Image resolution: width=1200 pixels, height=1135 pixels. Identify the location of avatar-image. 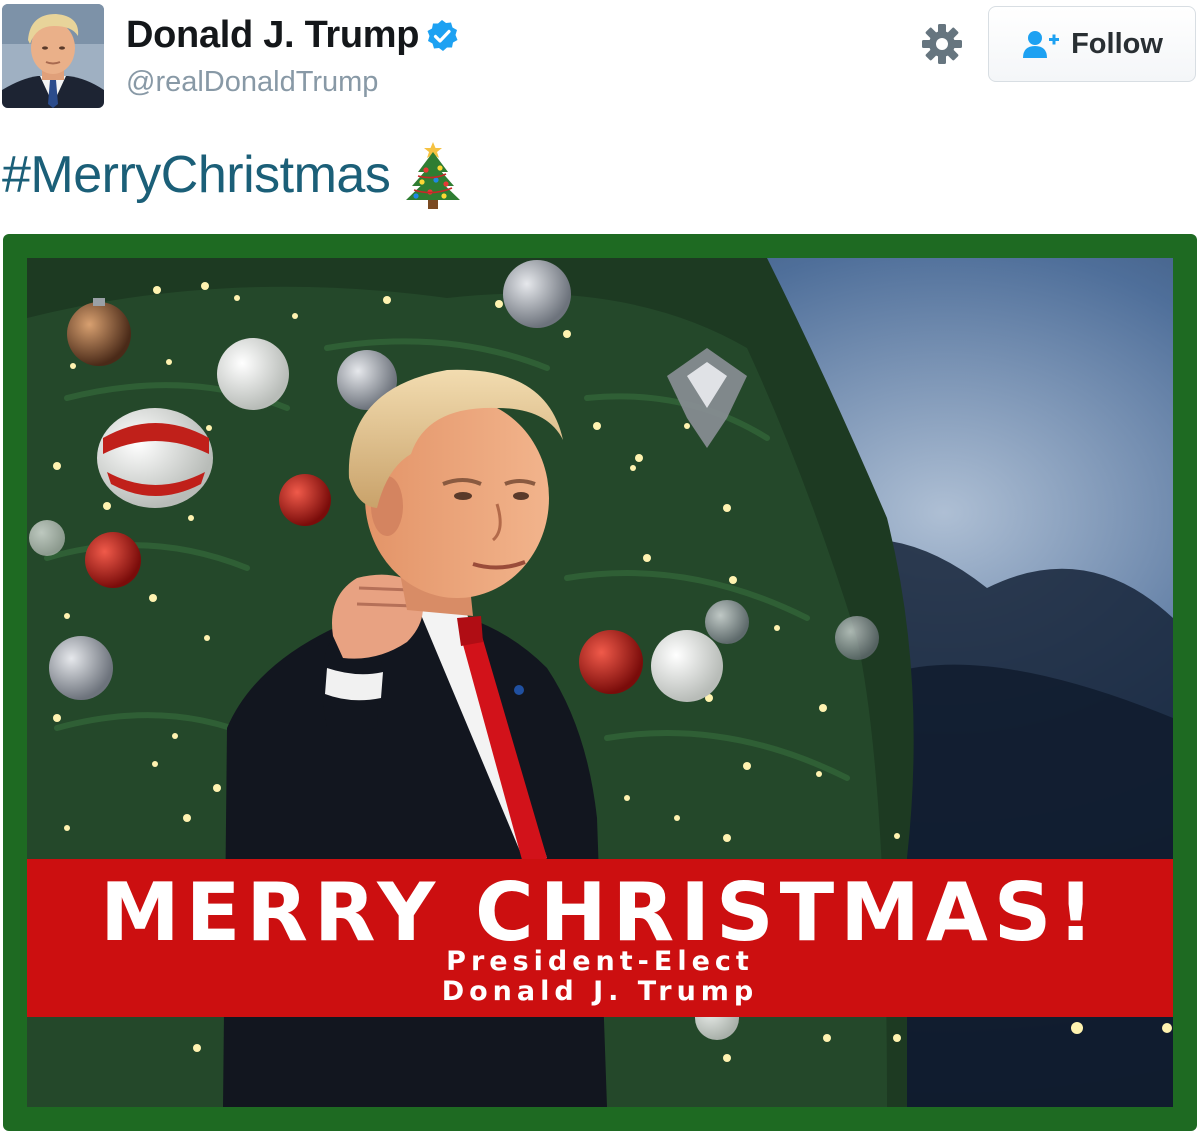
(53, 56).